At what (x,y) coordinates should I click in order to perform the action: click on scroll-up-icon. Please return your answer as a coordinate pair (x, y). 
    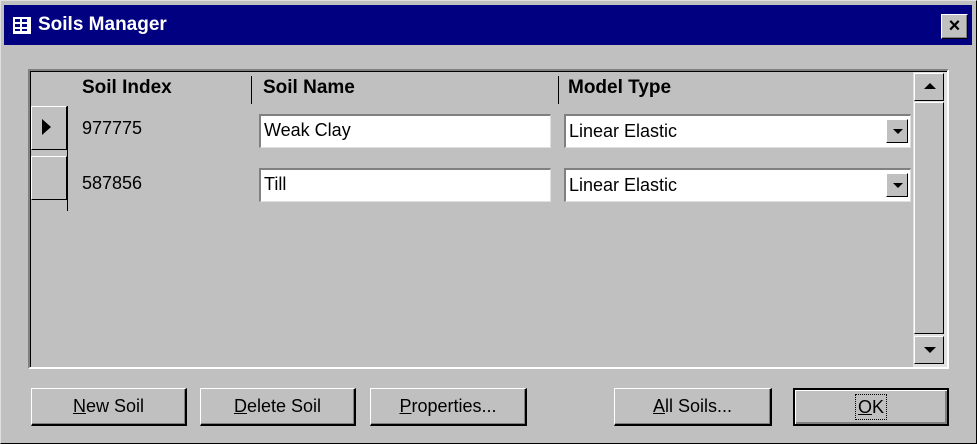
    Looking at the image, I should click on (930, 86).